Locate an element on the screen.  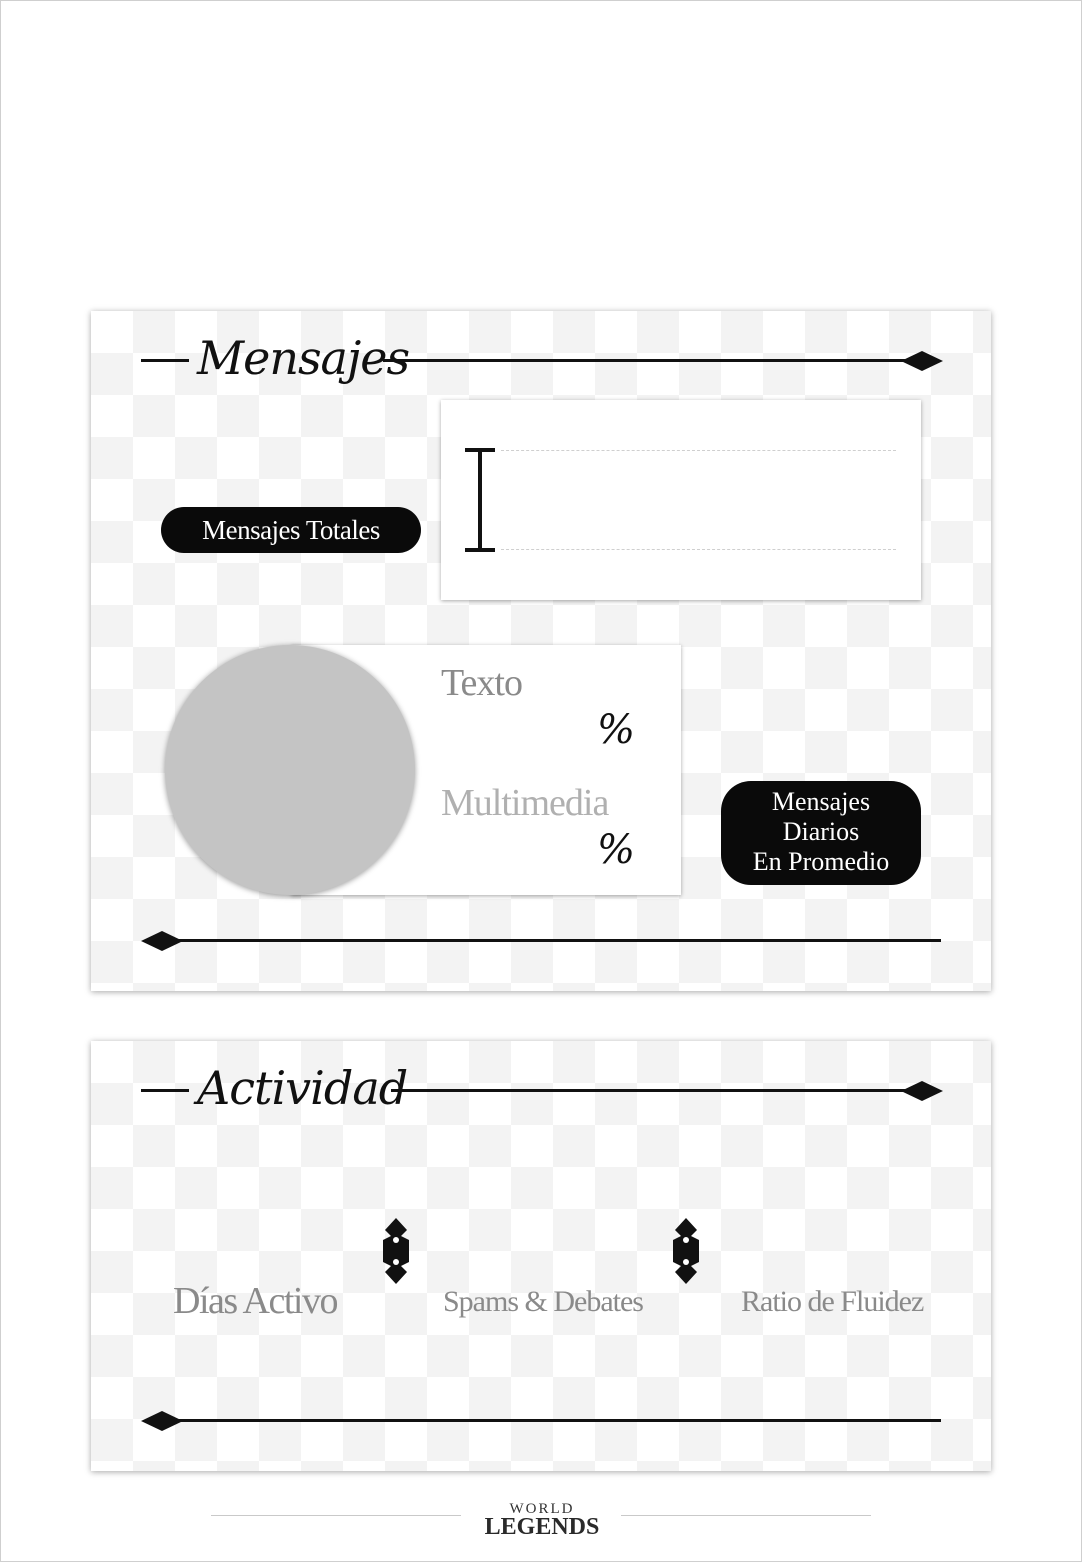
spams-debates-label: Spams & Debates is located at coordinates (543, 1301).